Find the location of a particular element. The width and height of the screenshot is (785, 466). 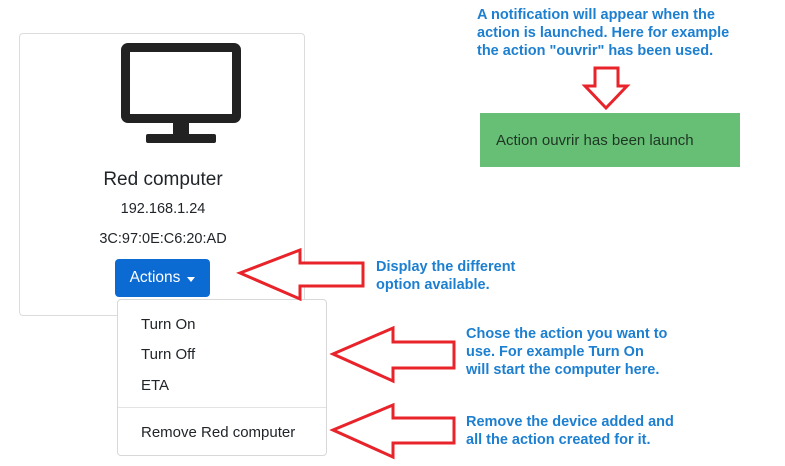

device-mac: 3C:97:0E:C6:20:AD is located at coordinates (163, 239).